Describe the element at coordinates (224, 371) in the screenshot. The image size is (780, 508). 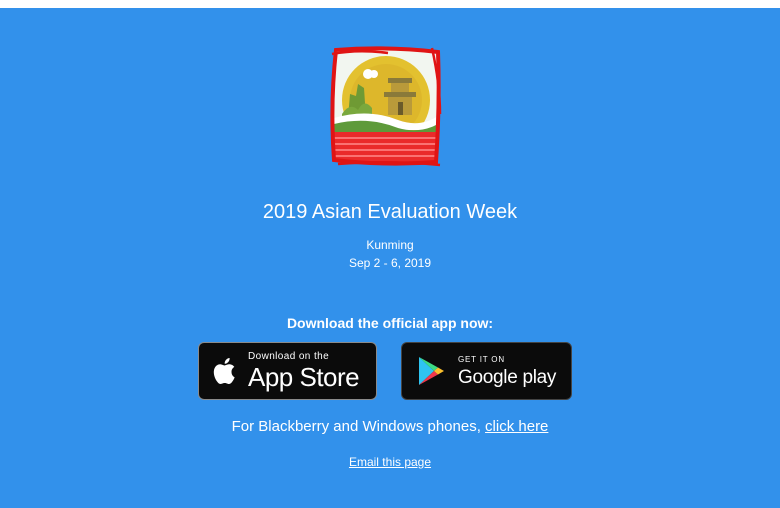
I see `apple-icon` at that location.